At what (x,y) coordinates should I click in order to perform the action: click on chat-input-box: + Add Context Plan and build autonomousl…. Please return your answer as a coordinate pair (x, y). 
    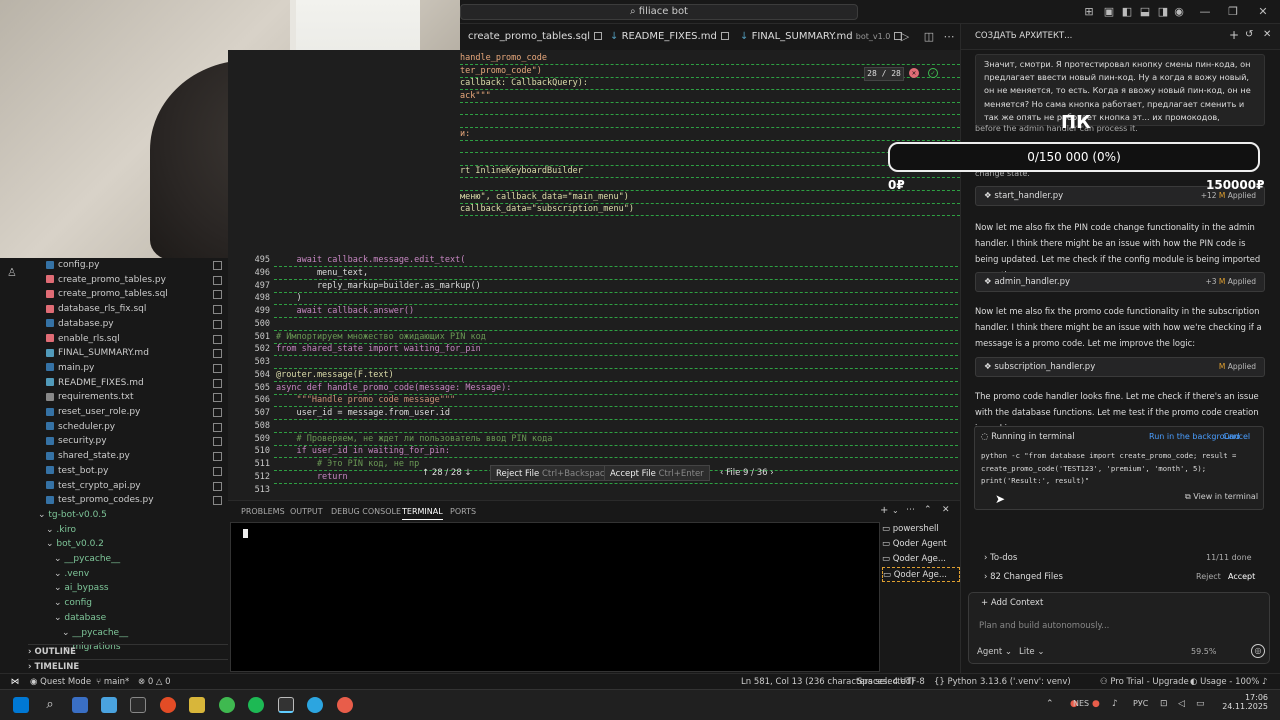
    Looking at the image, I should click on (1119, 628).